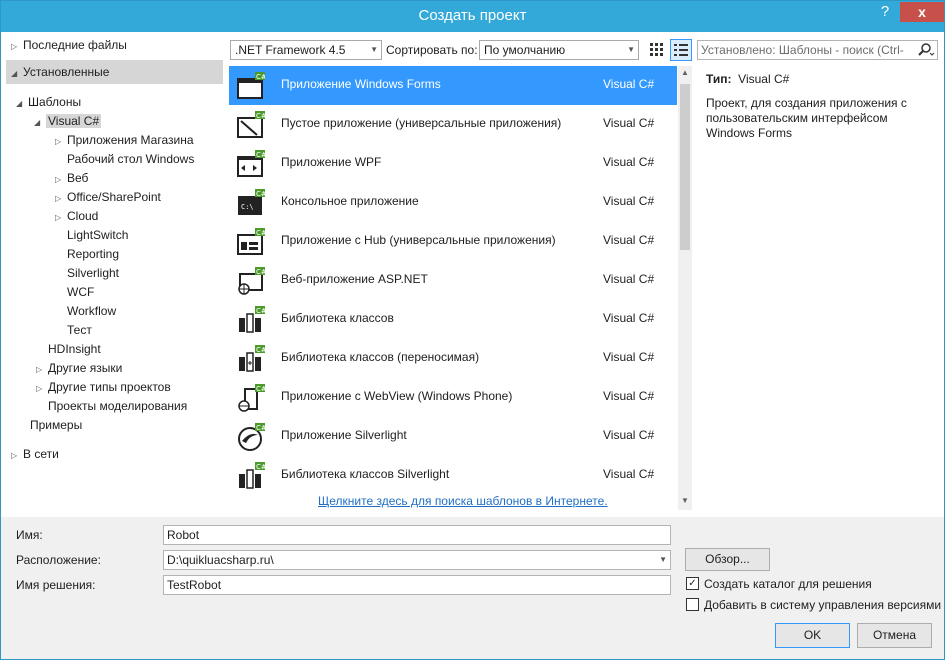 This screenshot has width=945, height=660. What do you see at coordinates (247, 207) in the screenshot?
I see `svg-text: C:\` at bounding box center [247, 207].